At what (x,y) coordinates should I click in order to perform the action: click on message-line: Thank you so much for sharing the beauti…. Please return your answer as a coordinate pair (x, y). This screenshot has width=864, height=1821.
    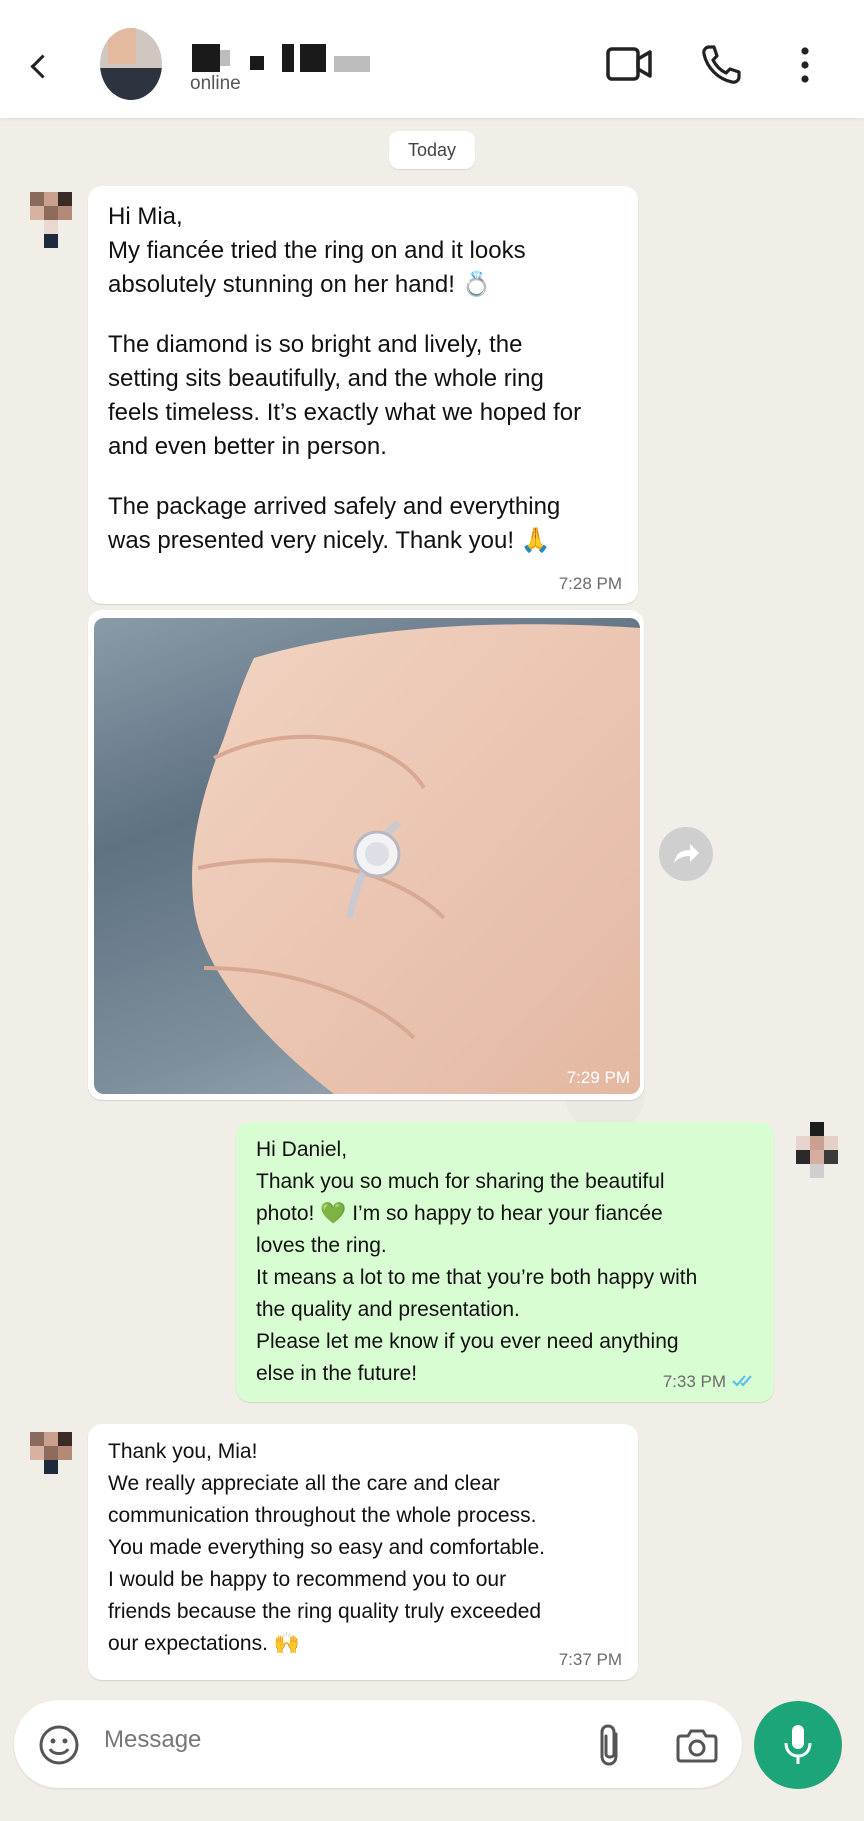
    Looking at the image, I should click on (460, 1181).